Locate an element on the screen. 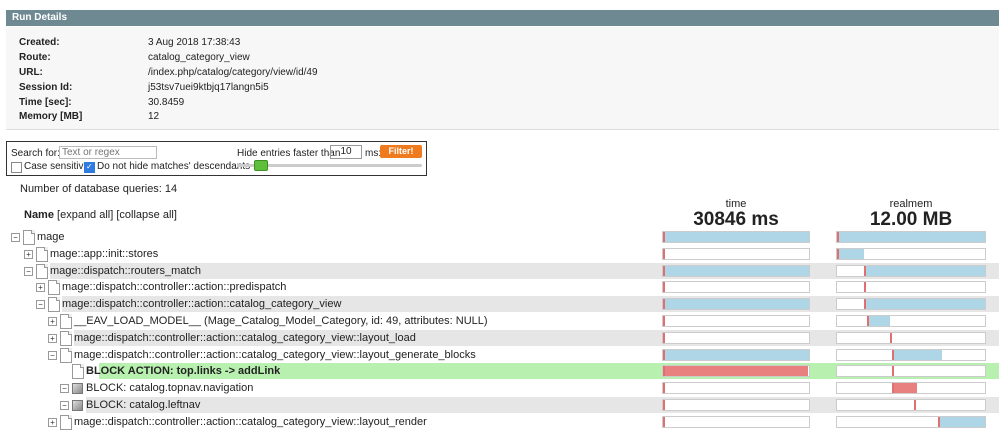  descendants-label: Do not hide matches' descendants is located at coordinates (174, 166).